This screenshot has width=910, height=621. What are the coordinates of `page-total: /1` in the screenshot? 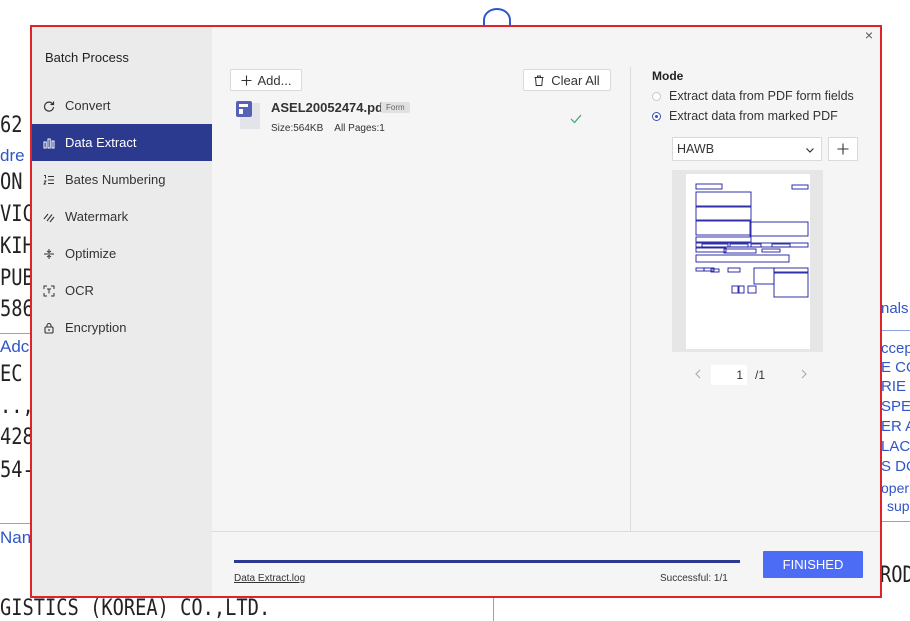 It's located at (760, 375).